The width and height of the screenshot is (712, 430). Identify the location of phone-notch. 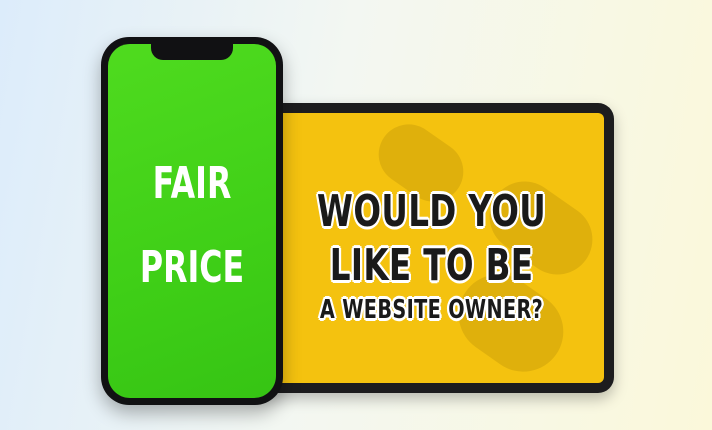
(192, 52).